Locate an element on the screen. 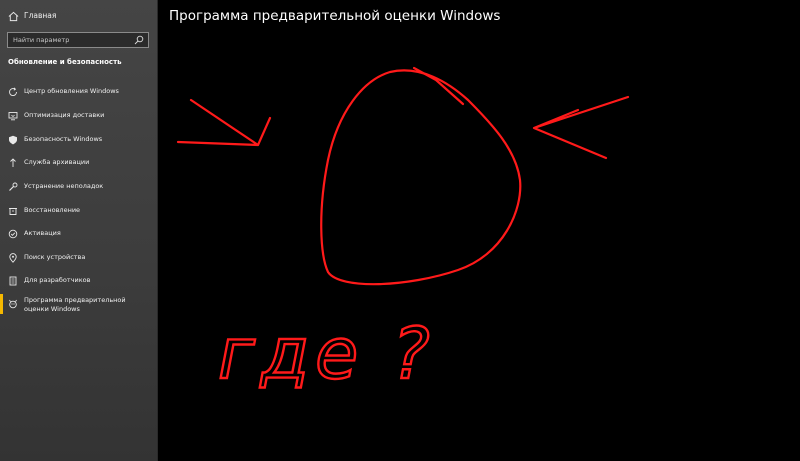 Image resolution: width=800 pixels, height=461 pixels. sidebar-item-troubleshoot: Устранение неполадок is located at coordinates (79, 188).